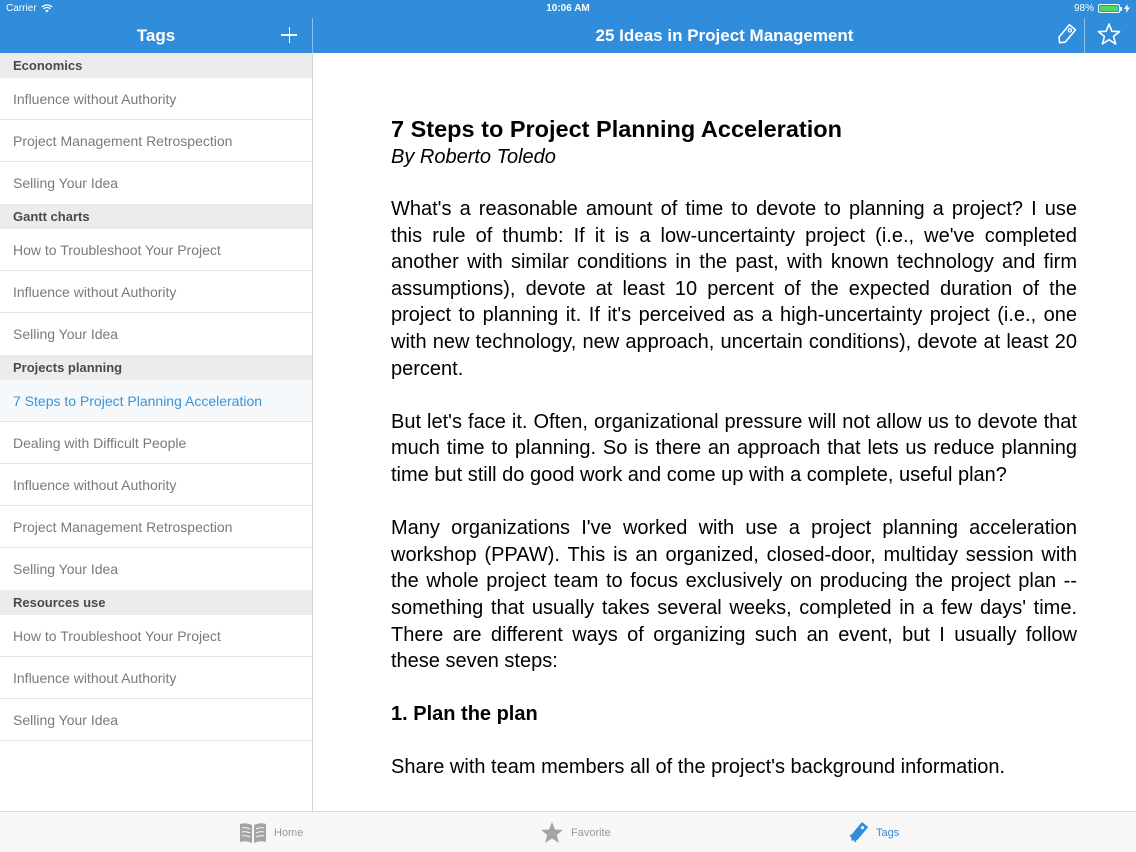 The height and width of the screenshot is (852, 1136). I want to click on section-header-resources-use: Resources use, so click(156, 602).